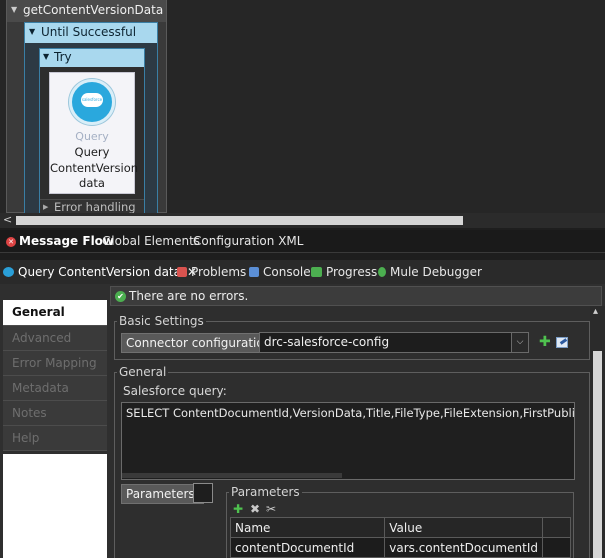  Describe the element at coordinates (265, 492) in the screenshot. I see `parameters-legend: Parameters` at that location.